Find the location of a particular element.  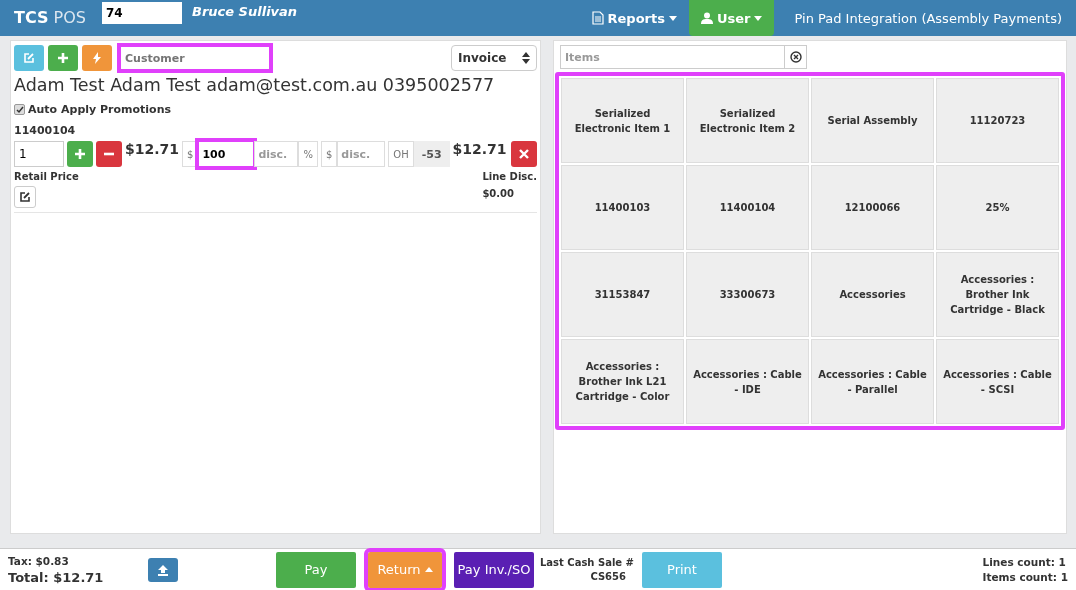

user-name: Bruce Sullivan is located at coordinates (245, 12).